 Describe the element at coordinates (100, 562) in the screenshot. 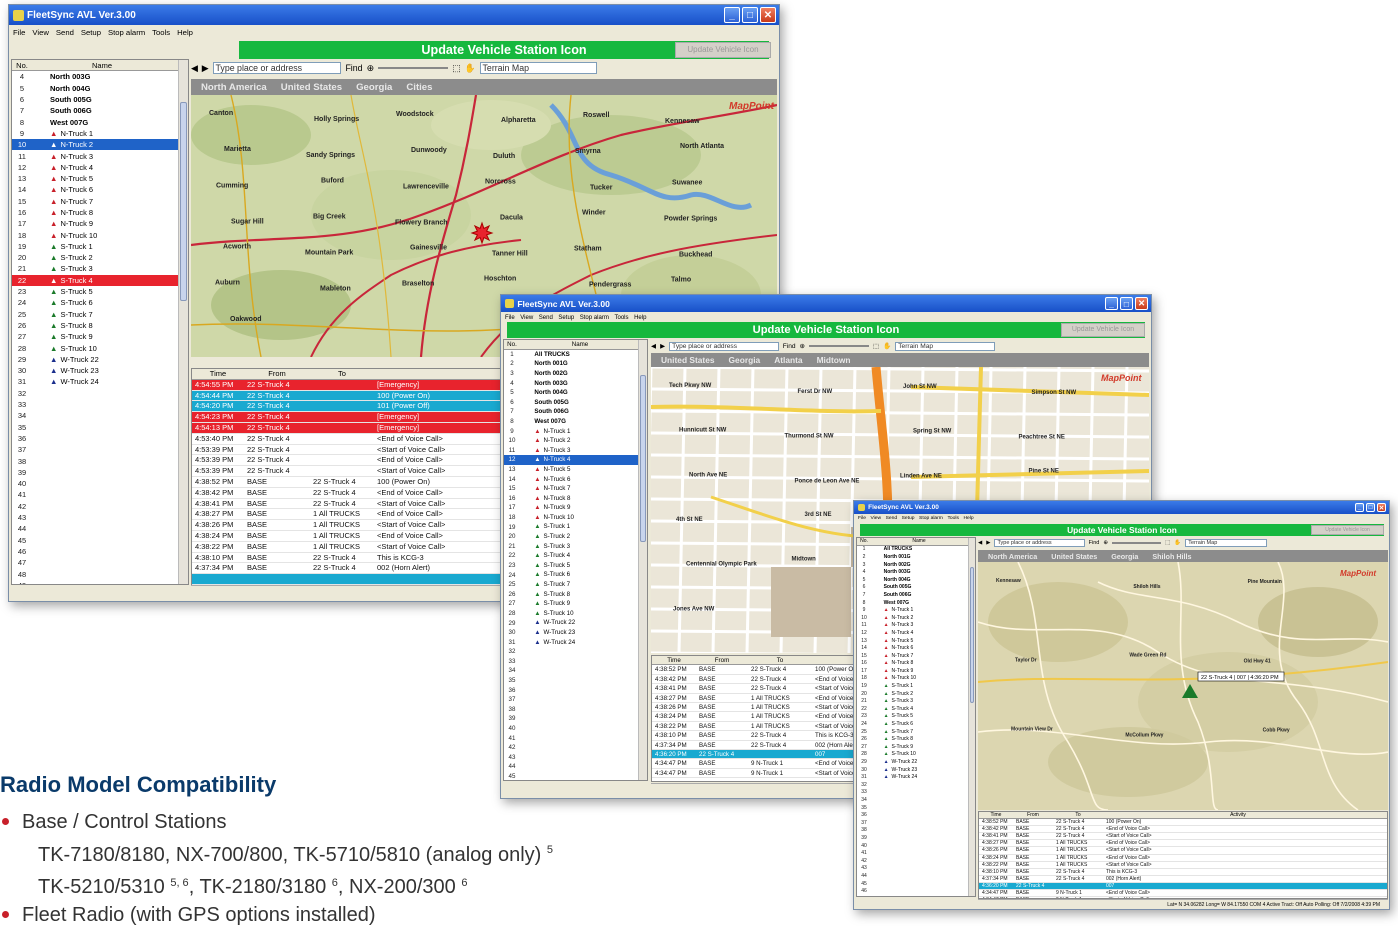

I see `station-row: 47` at that location.